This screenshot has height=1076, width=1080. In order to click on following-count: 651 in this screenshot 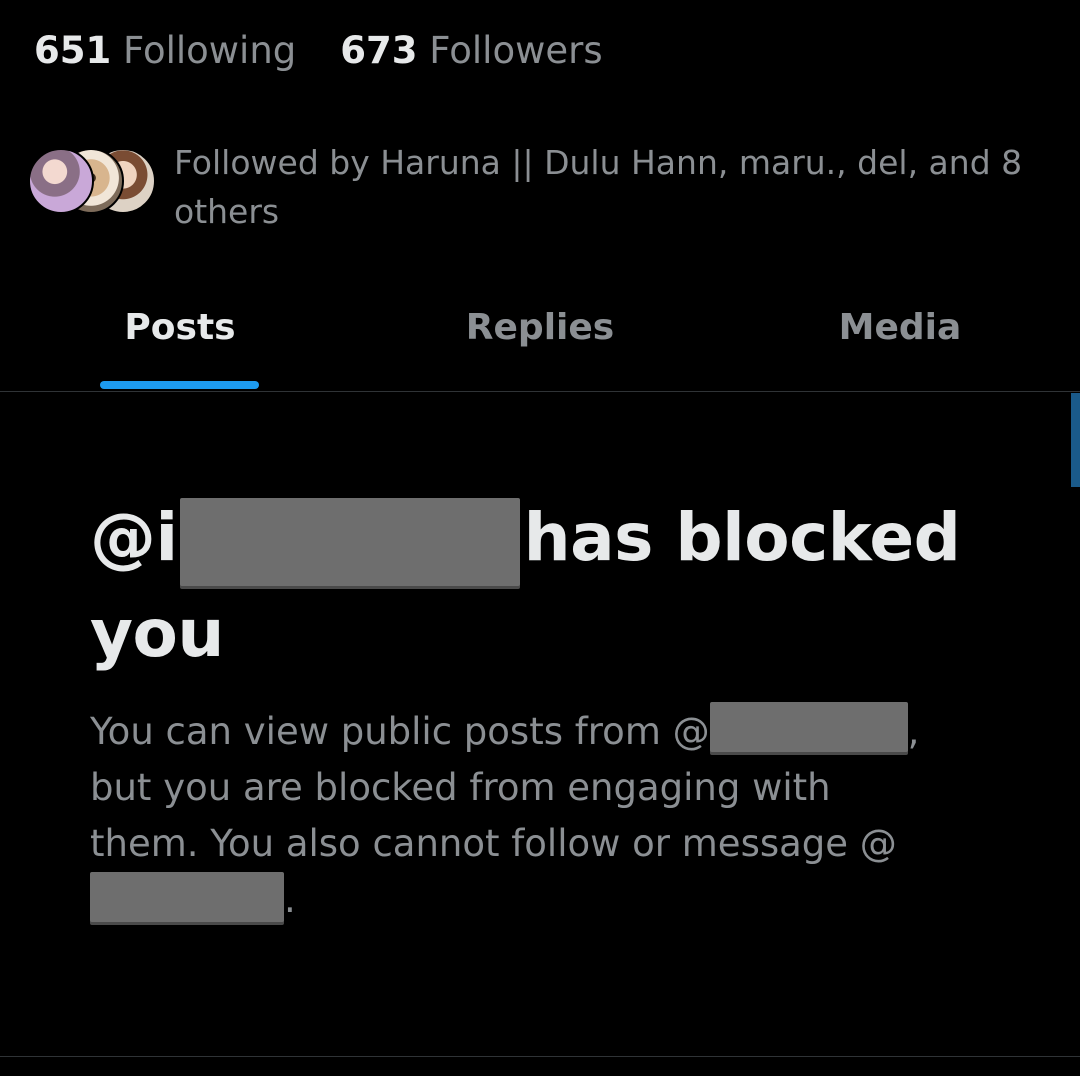, I will do `click(73, 50)`.